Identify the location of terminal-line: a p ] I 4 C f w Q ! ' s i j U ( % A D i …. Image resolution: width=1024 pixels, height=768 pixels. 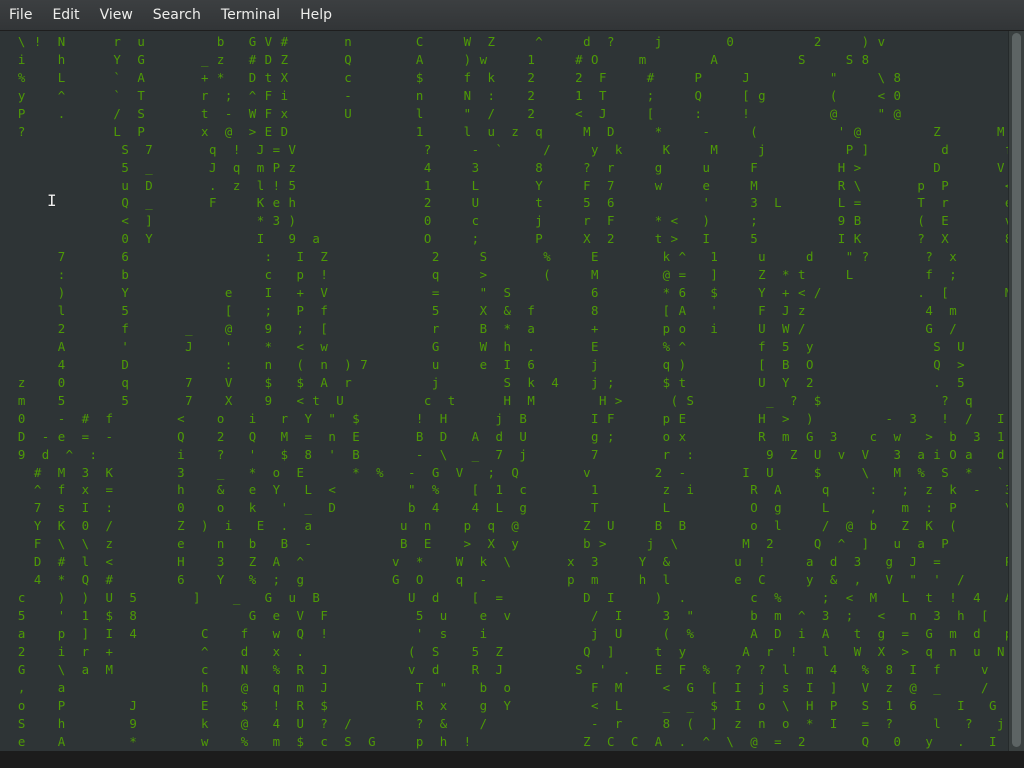
(512, 633).